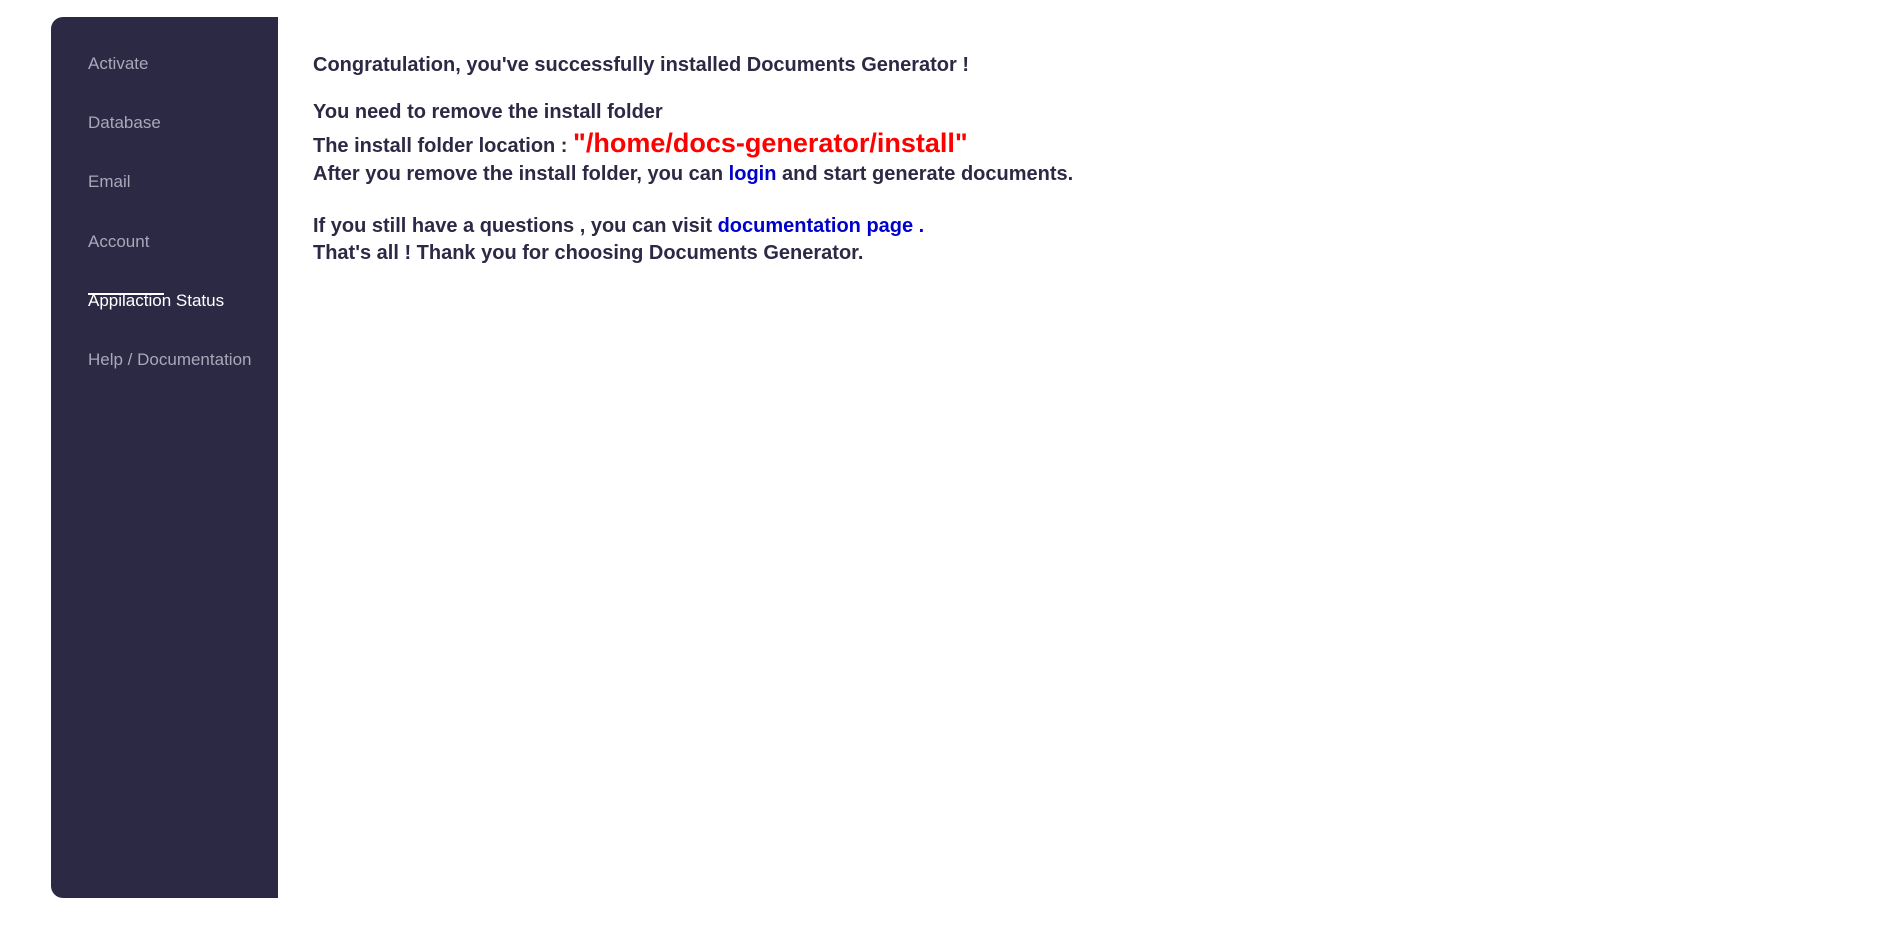  Describe the element at coordinates (126, 294) in the screenshot. I see `active-item-underline` at that location.